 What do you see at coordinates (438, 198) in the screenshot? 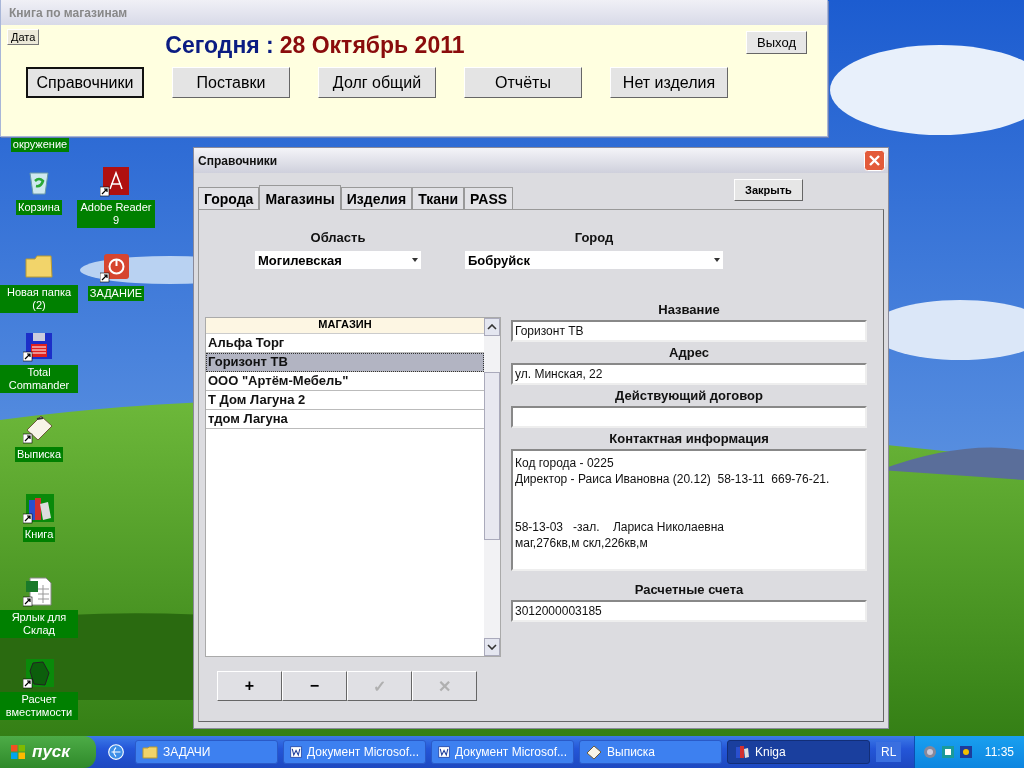
I see `tab: Ткани` at bounding box center [438, 198].